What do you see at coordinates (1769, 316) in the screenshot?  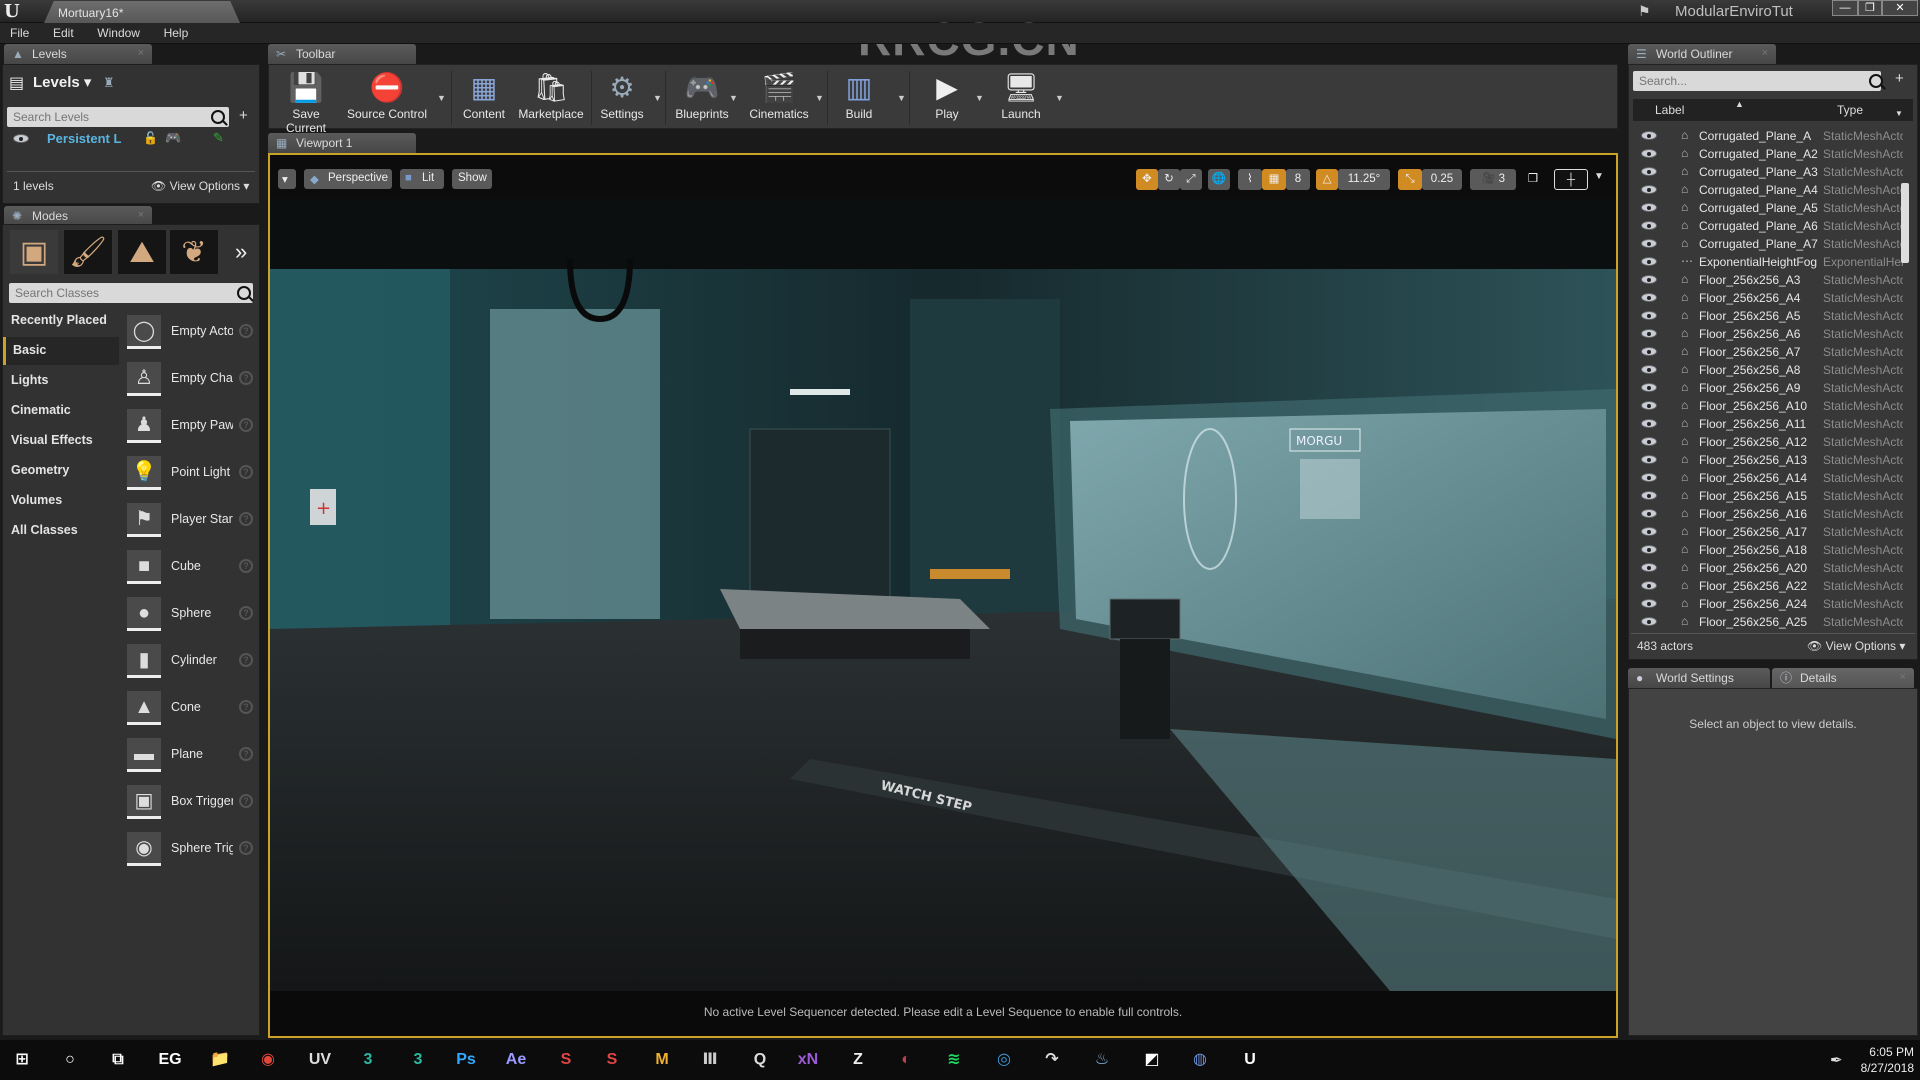 I see `outliner-row: ⌂ Floor_256x256_A5 StaticMeshActor` at bounding box center [1769, 316].